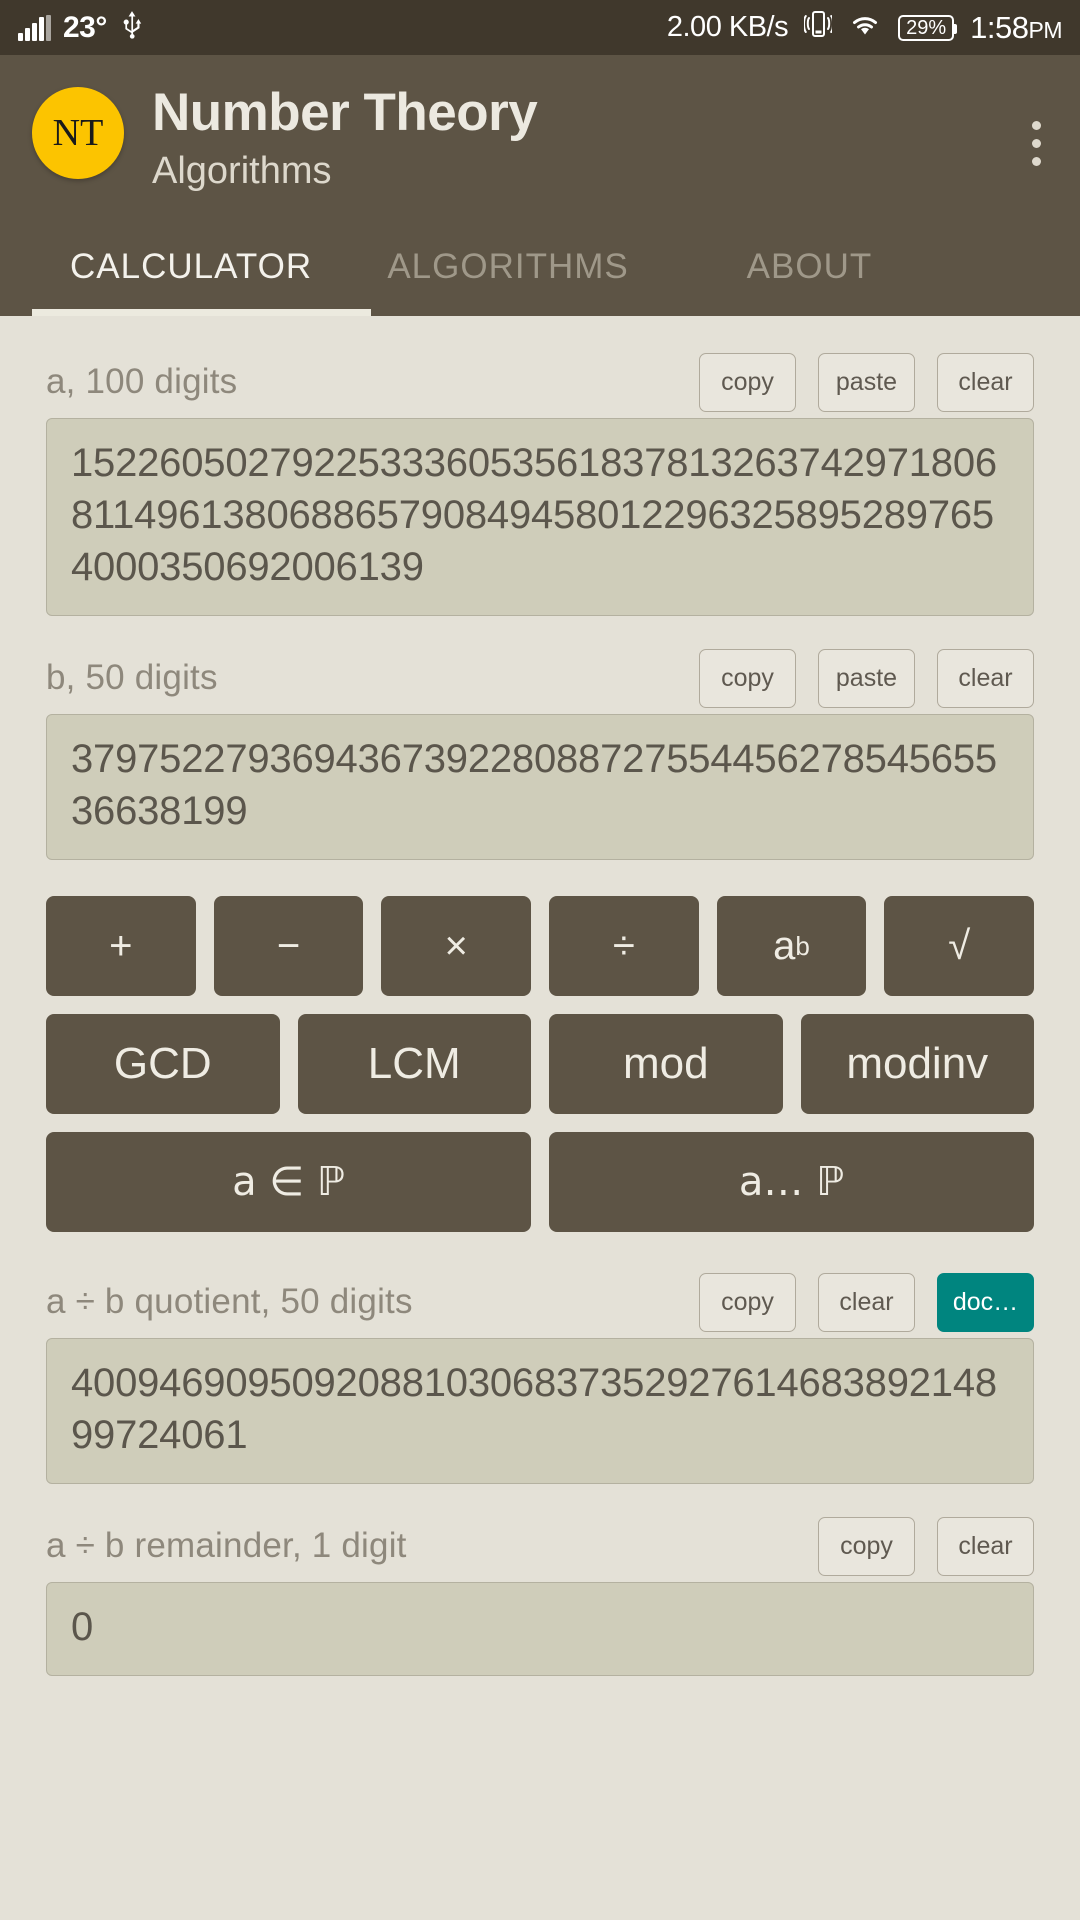  Describe the element at coordinates (727, 27) in the screenshot. I see `network-speed-indicator: 2.00 KB/s` at that location.